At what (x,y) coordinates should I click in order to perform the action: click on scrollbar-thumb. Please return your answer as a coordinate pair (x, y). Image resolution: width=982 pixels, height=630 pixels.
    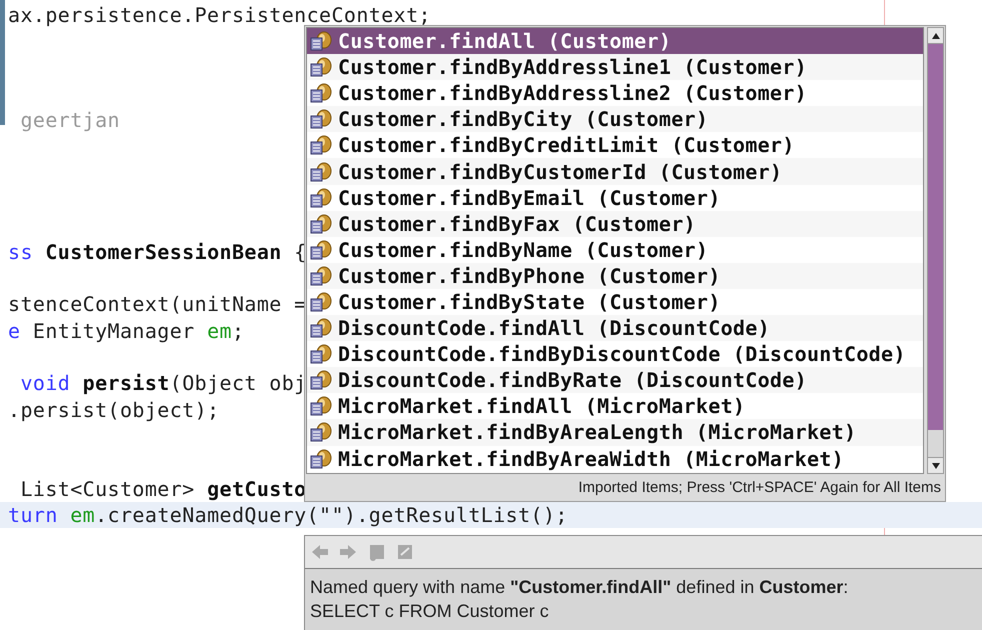
    Looking at the image, I should click on (935, 237).